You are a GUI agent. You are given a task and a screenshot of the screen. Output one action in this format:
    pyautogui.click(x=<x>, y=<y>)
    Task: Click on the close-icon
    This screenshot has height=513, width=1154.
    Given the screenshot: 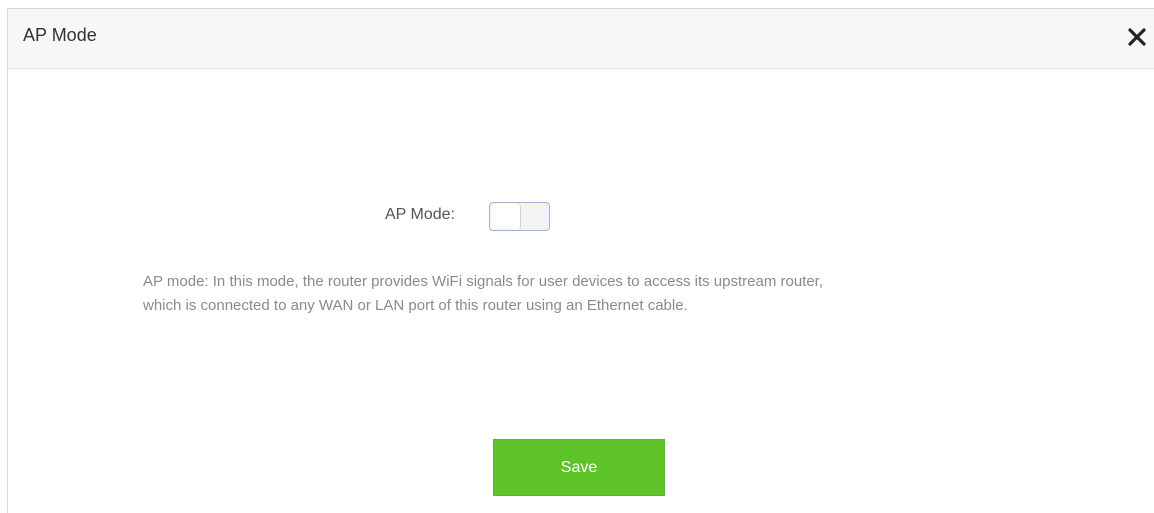 What is the action you would take?
    pyautogui.click(x=1137, y=37)
    